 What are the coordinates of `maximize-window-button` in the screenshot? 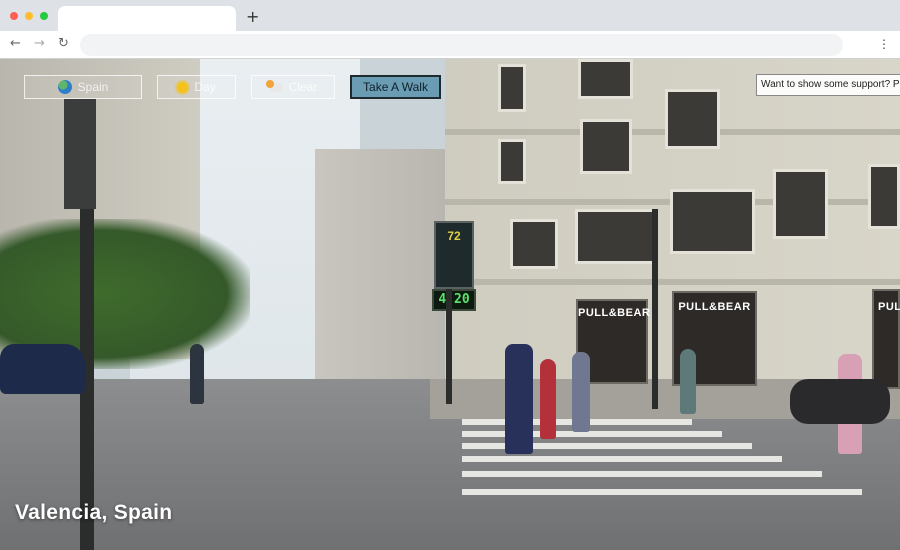 It's located at (44, 16).